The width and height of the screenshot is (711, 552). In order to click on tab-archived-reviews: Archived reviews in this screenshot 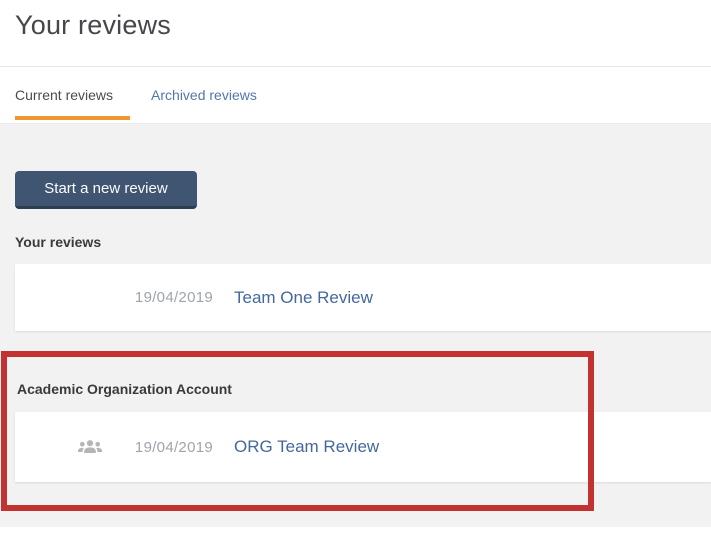, I will do `click(204, 103)`.